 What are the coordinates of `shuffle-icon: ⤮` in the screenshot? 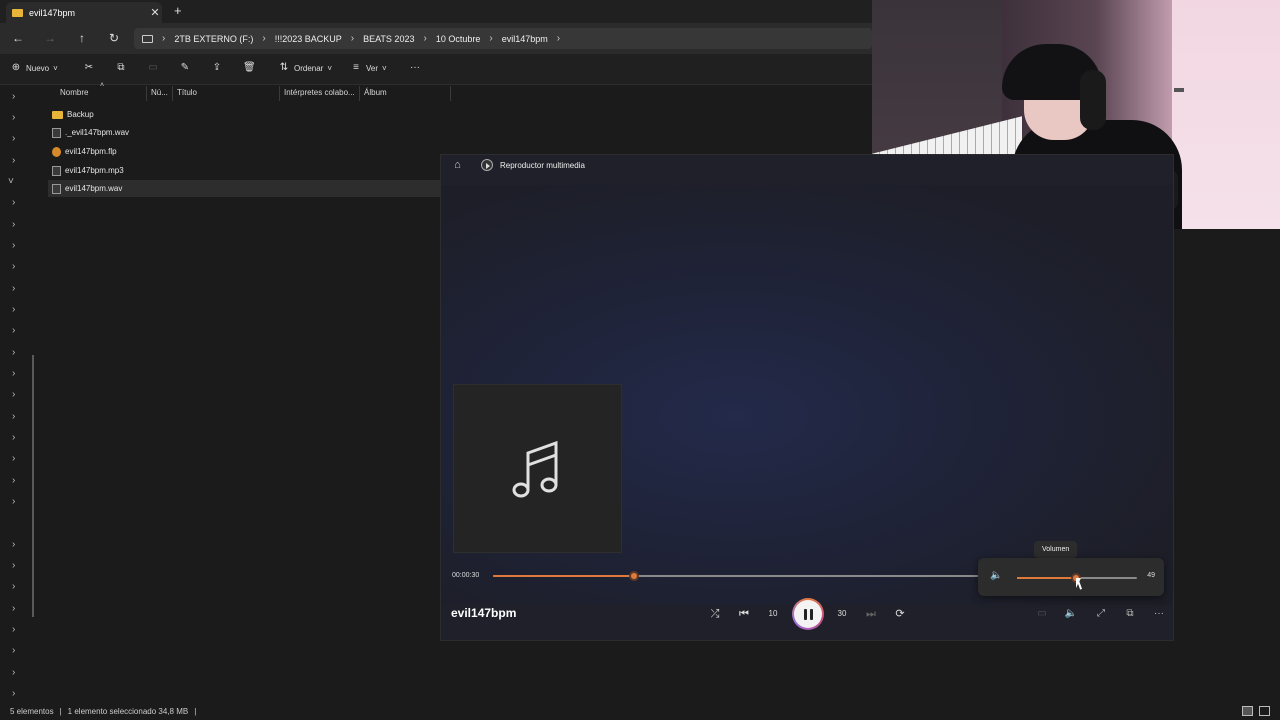 It's located at (715, 614).